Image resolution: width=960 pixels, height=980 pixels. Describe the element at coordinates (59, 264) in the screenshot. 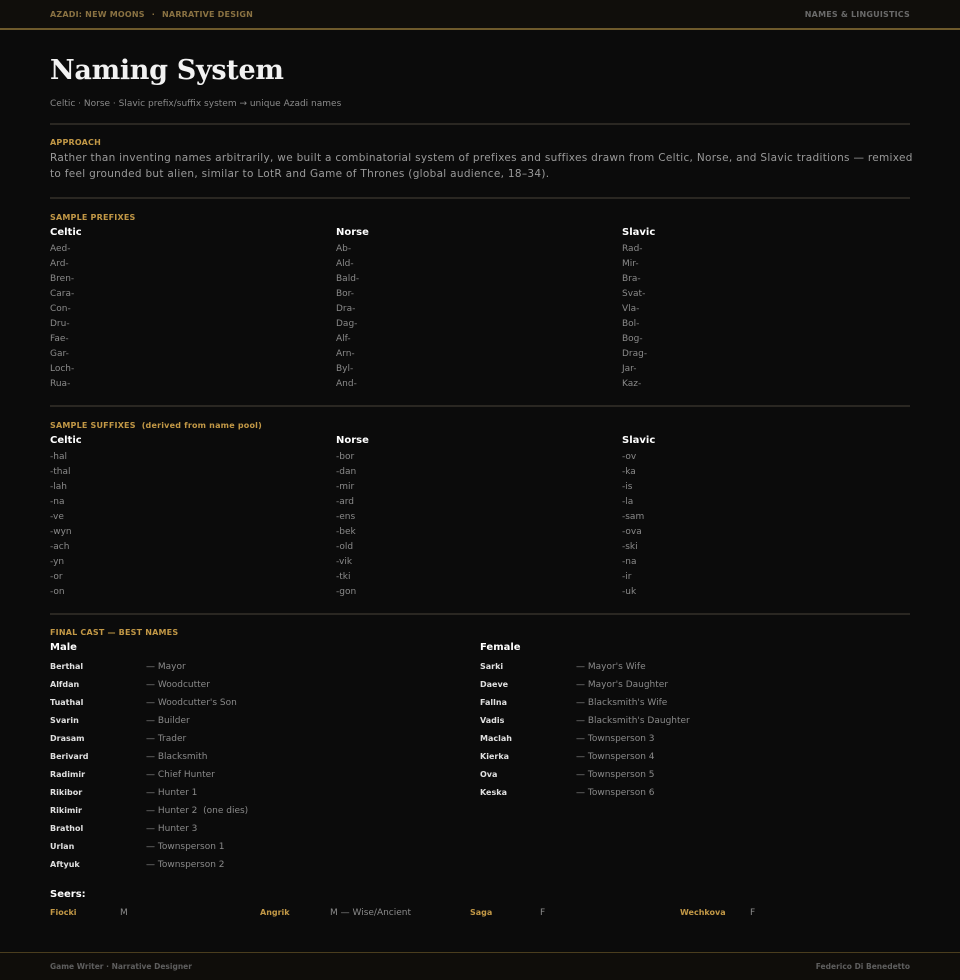

I see `list-item: Ard-` at that location.